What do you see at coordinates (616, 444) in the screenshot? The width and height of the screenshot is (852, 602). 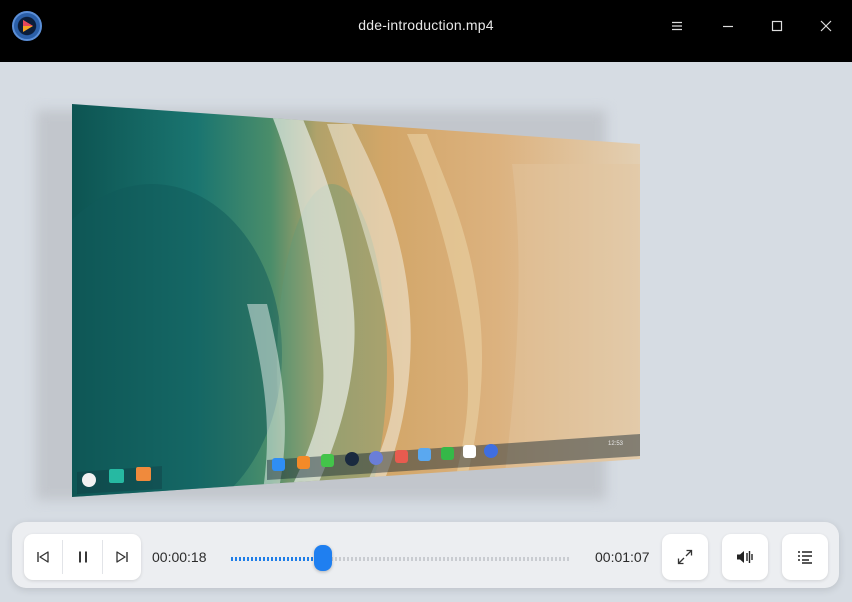 I see `dock-clock: 12:53` at bounding box center [616, 444].